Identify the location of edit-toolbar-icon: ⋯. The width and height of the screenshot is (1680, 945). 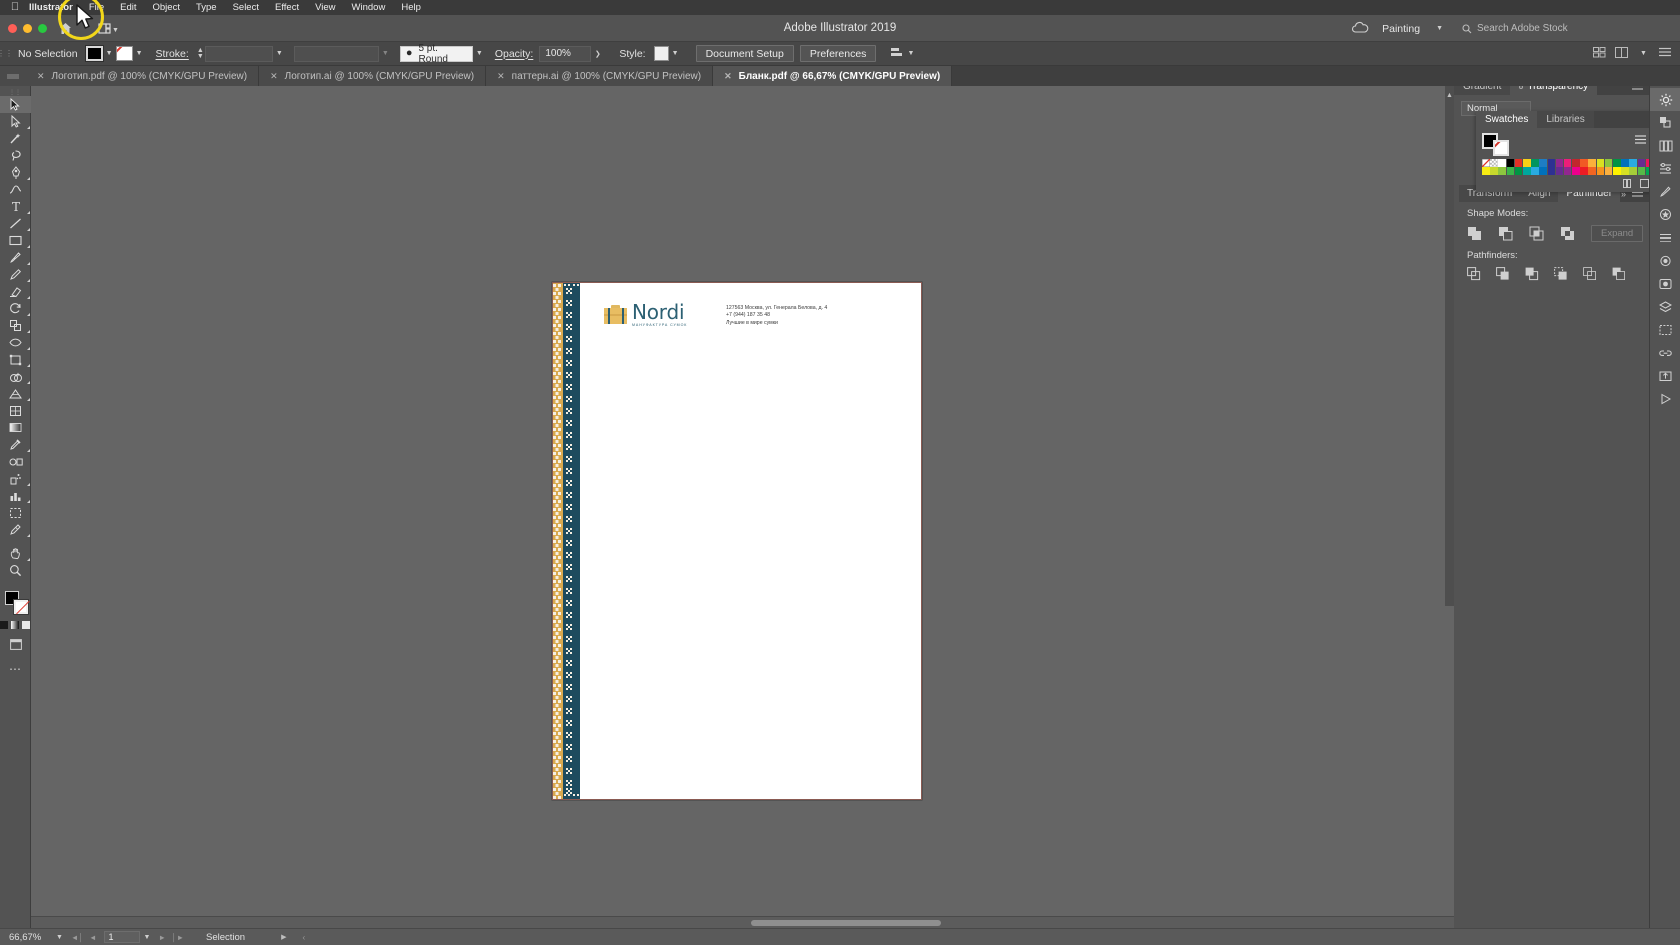
(15, 668).